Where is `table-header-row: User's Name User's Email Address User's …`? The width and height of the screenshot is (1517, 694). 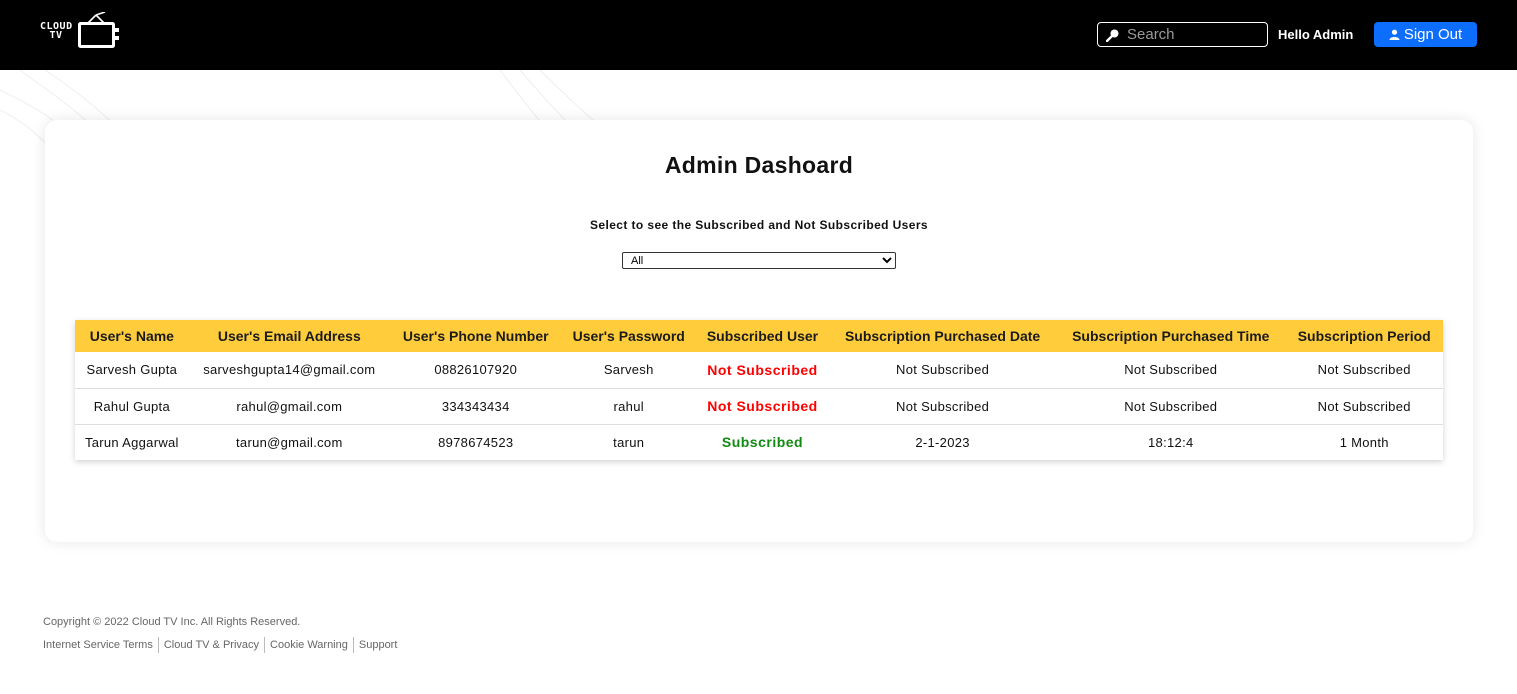
table-header-row: User's Name User's Email Address User's … is located at coordinates (759, 336).